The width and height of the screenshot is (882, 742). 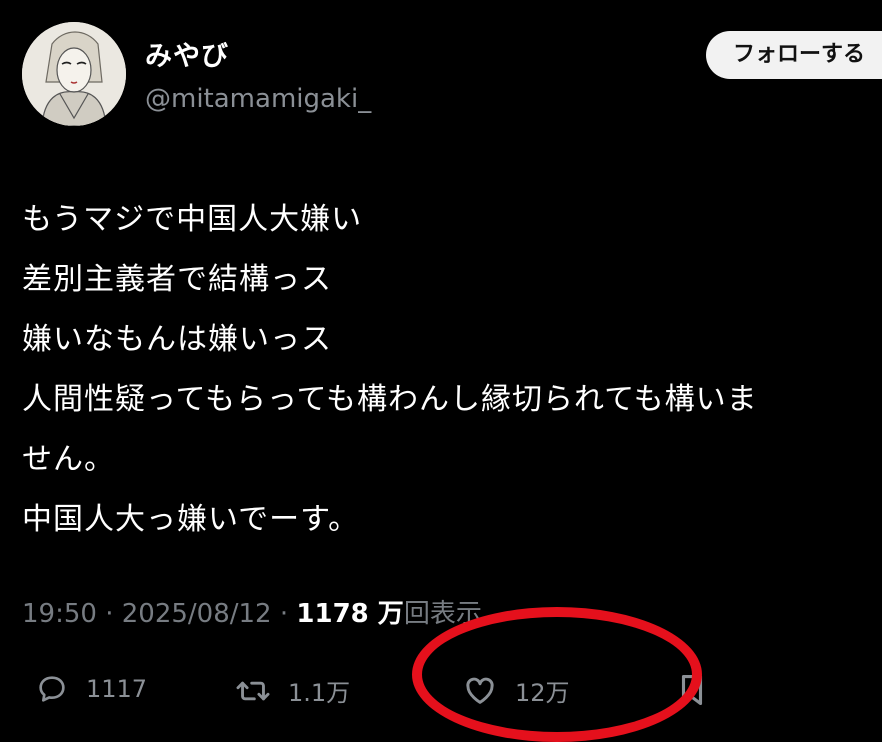 What do you see at coordinates (187, 53) in the screenshot?
I see `author-display-name: みやび` at bounding box center [187, 53].